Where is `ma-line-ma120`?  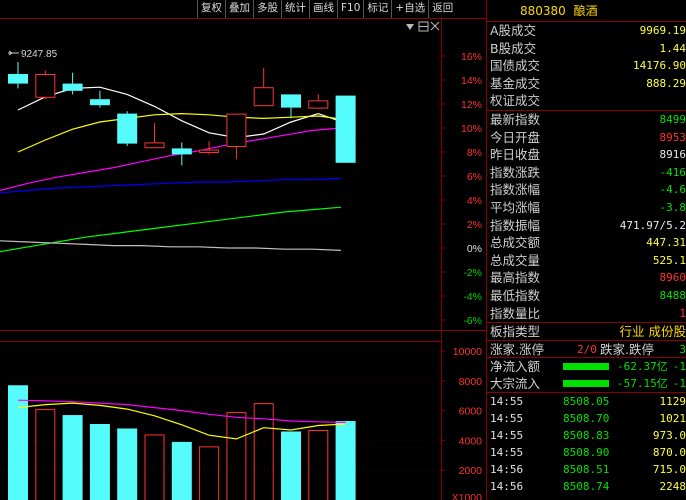 ma-line-ma120 is located at coordinates (171, 229).